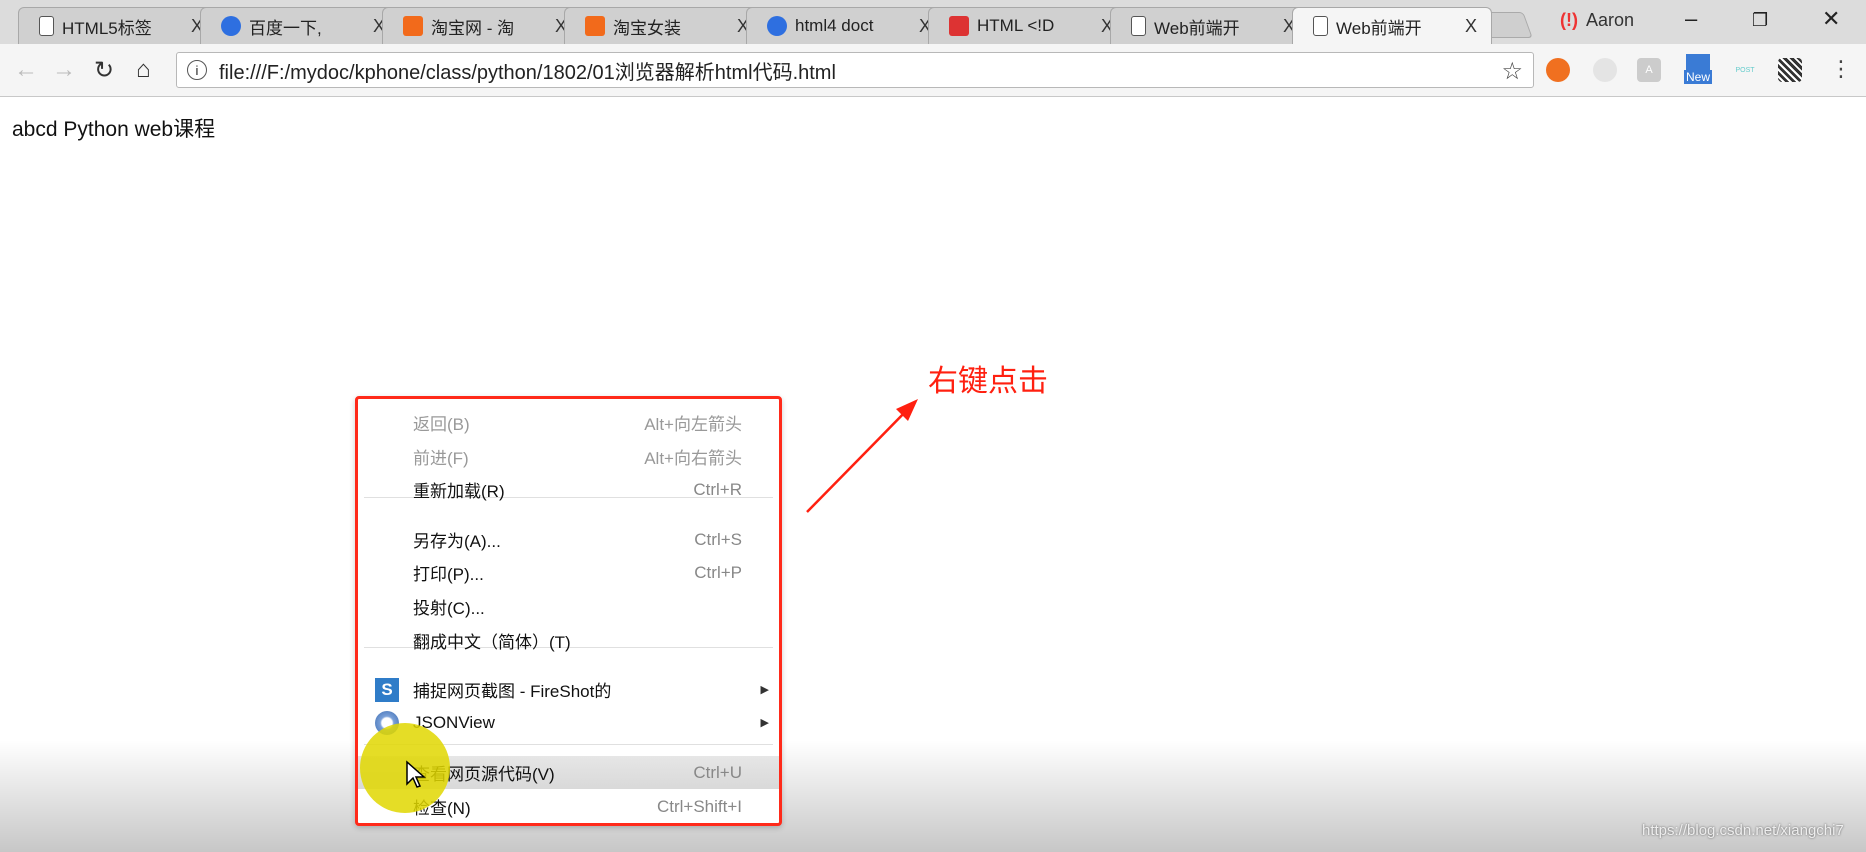 This screenshot has height=852, width=1866. Describe the element at coordinates (959, 26) in the screenshot. I see `w3school-icon` at that location.